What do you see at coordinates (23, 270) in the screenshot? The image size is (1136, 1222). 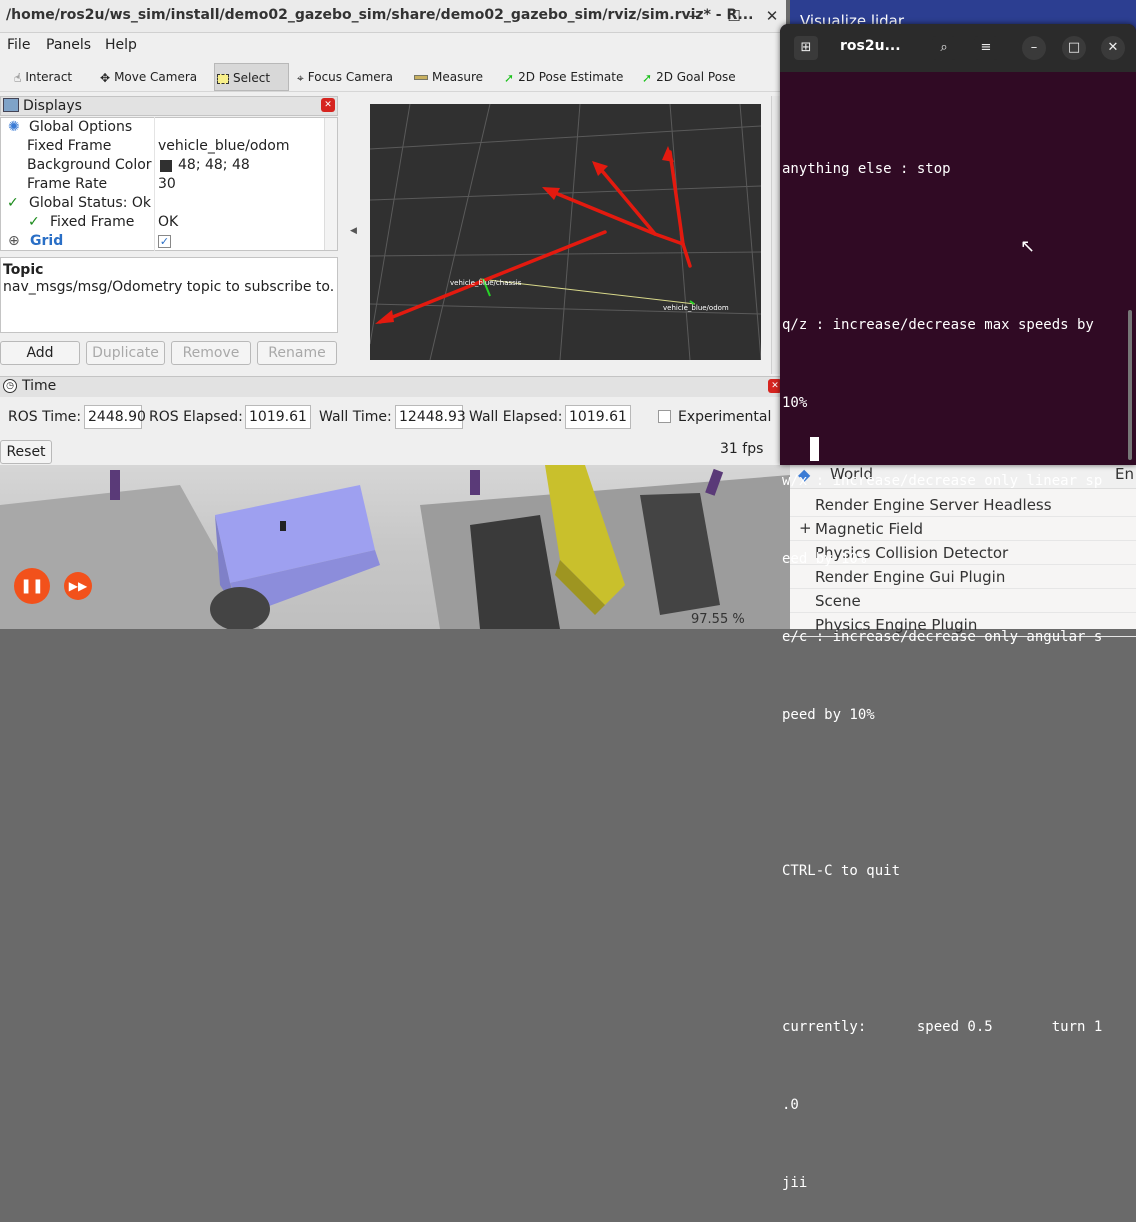 I see `topic-title: Topic` at bounding box center [23, 270].